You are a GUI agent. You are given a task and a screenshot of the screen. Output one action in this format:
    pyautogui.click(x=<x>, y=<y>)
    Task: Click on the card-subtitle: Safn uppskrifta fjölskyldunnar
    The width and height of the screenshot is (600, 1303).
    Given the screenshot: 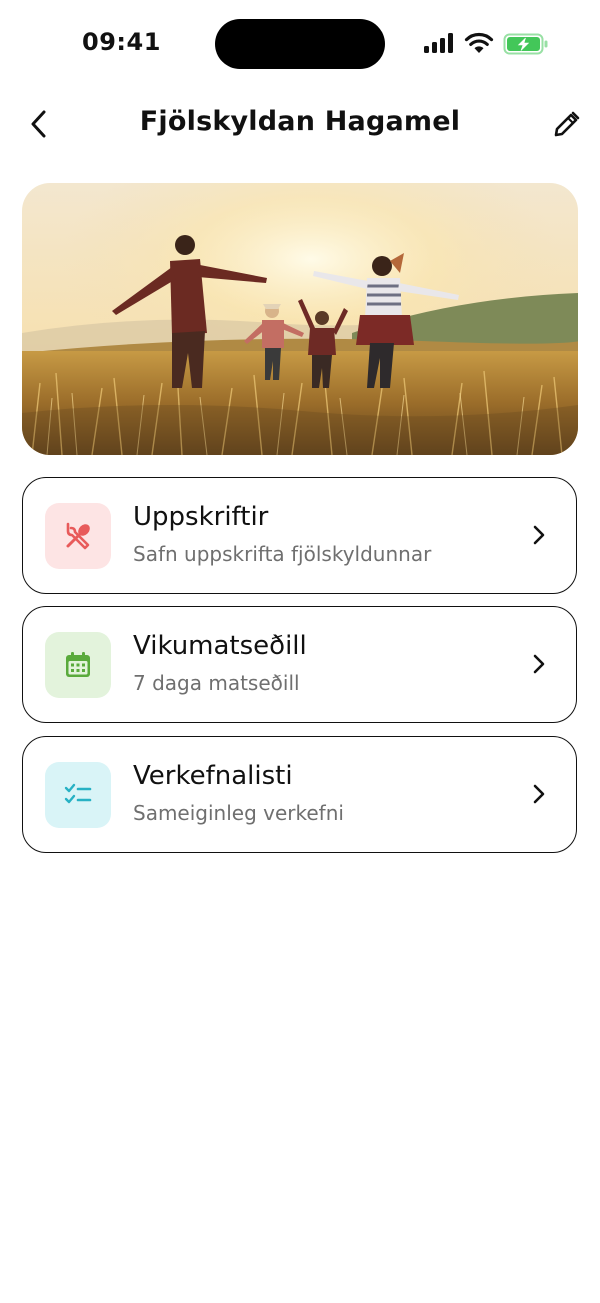 What is the action you would take?
    pyautogui.click(x=282, y=554)
    